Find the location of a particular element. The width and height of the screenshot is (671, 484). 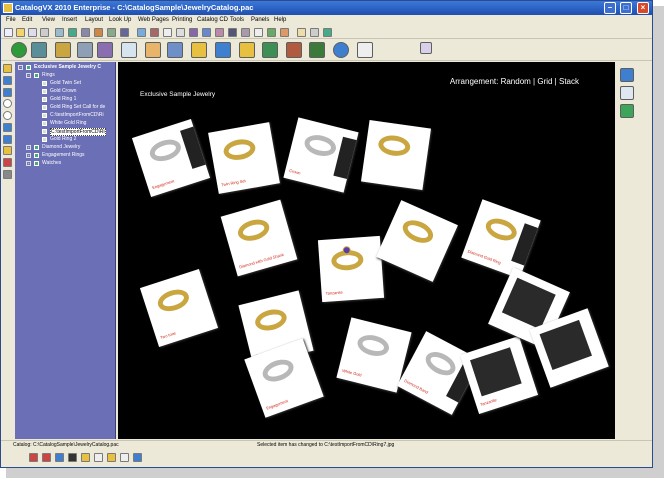

window-icon is located at coordinates (137, 457).